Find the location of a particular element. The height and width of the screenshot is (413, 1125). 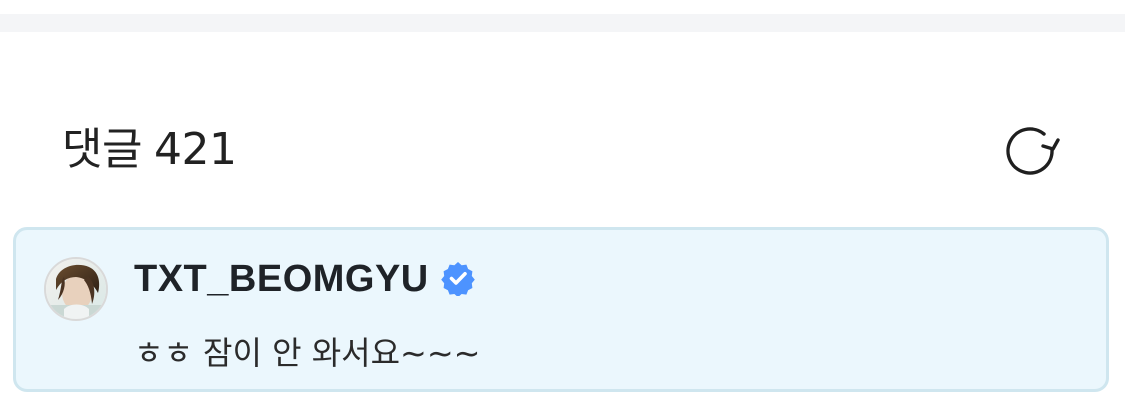

comments-title: 댓글 421 is located at coordinates (149, 149).